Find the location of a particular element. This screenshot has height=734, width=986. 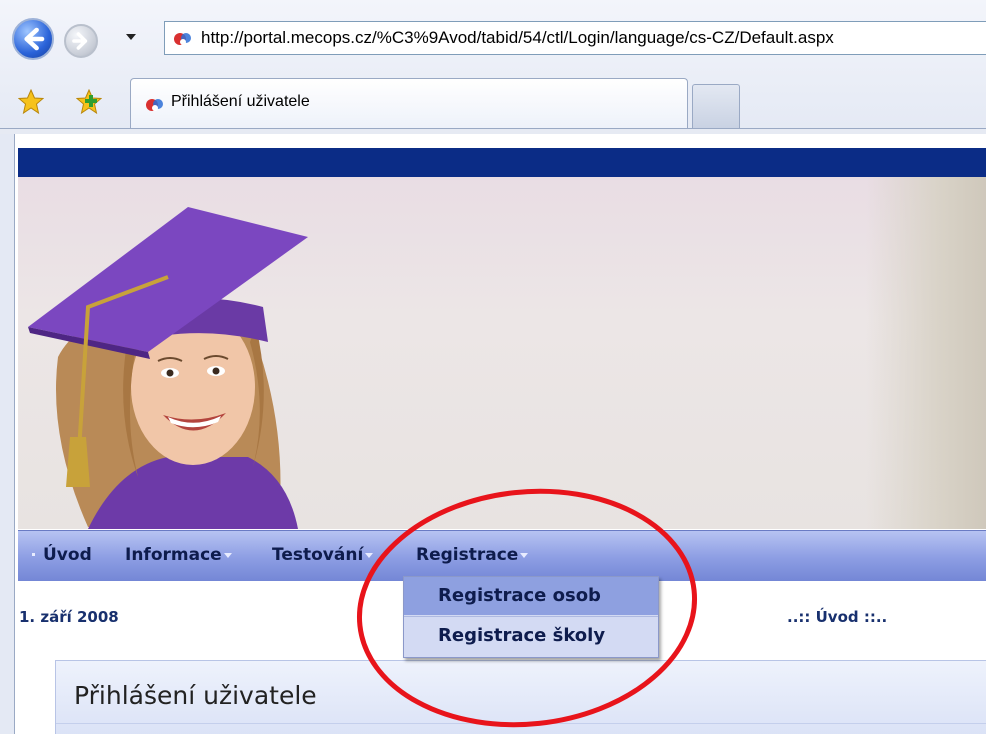

window-left-border is located at coordinates (7, 434).